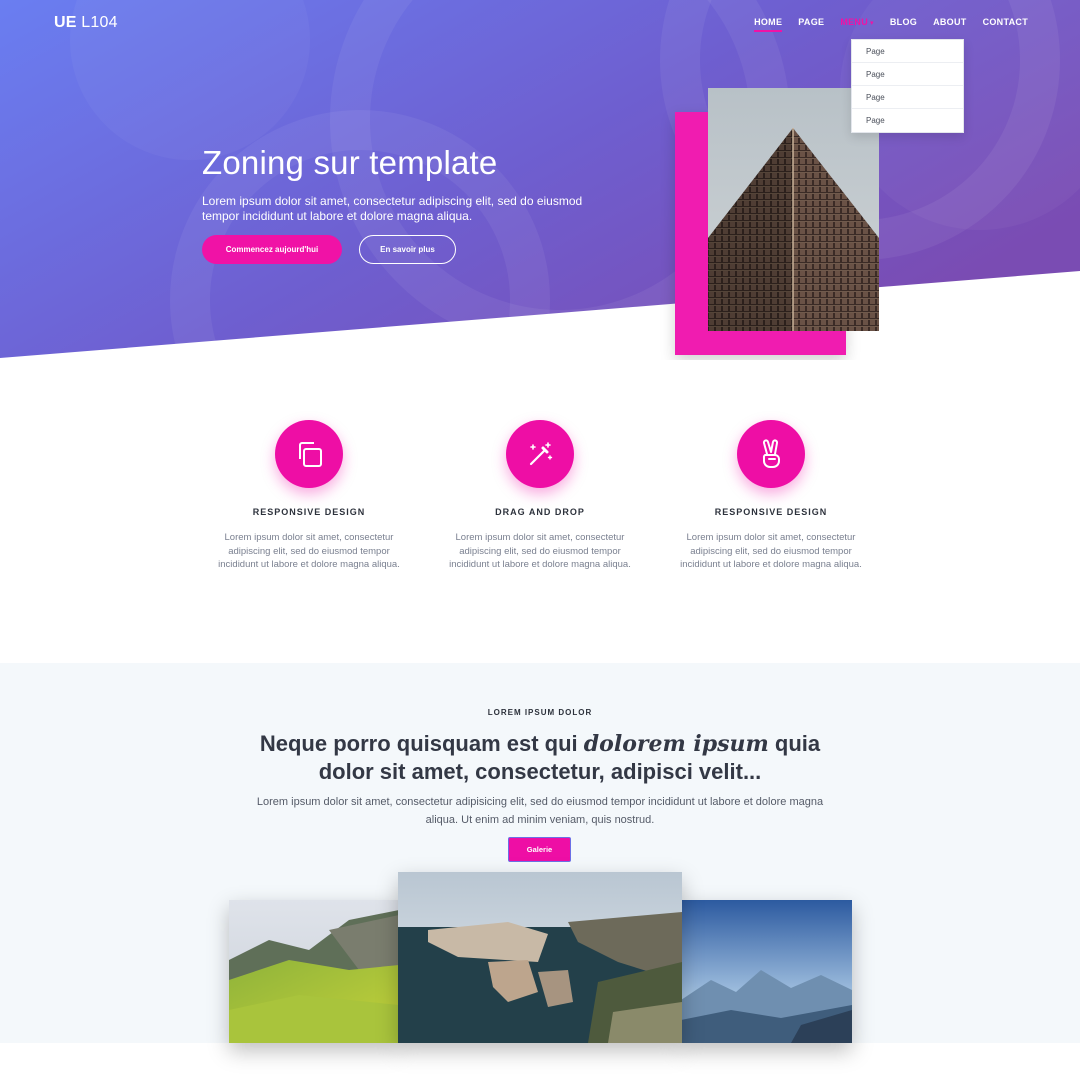 The image size is (1080, 1080). I want to click on nav-menu: MENU ▾, so click(857, 24).